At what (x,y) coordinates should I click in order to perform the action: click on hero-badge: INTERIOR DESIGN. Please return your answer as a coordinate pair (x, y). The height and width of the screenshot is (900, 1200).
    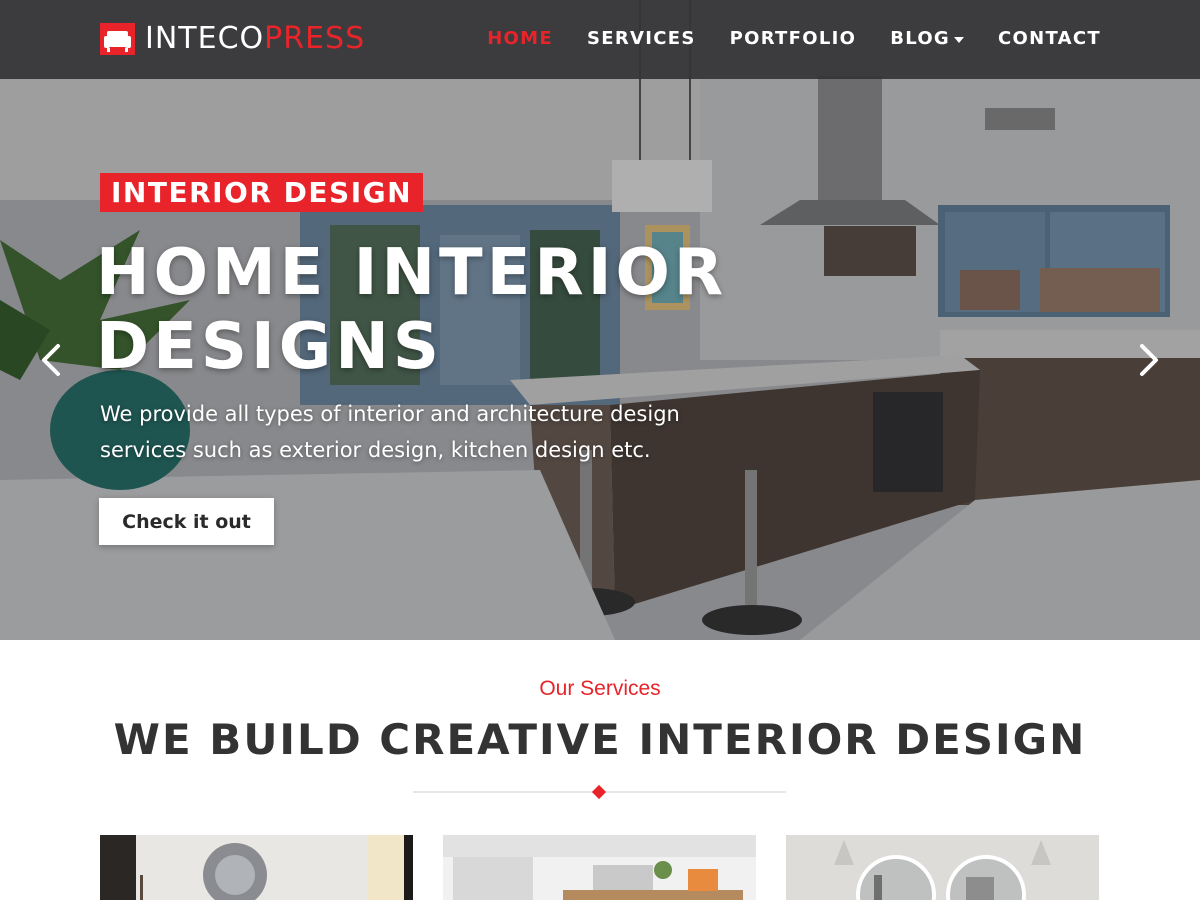
    Looking at the image, I should click on (262, 192).